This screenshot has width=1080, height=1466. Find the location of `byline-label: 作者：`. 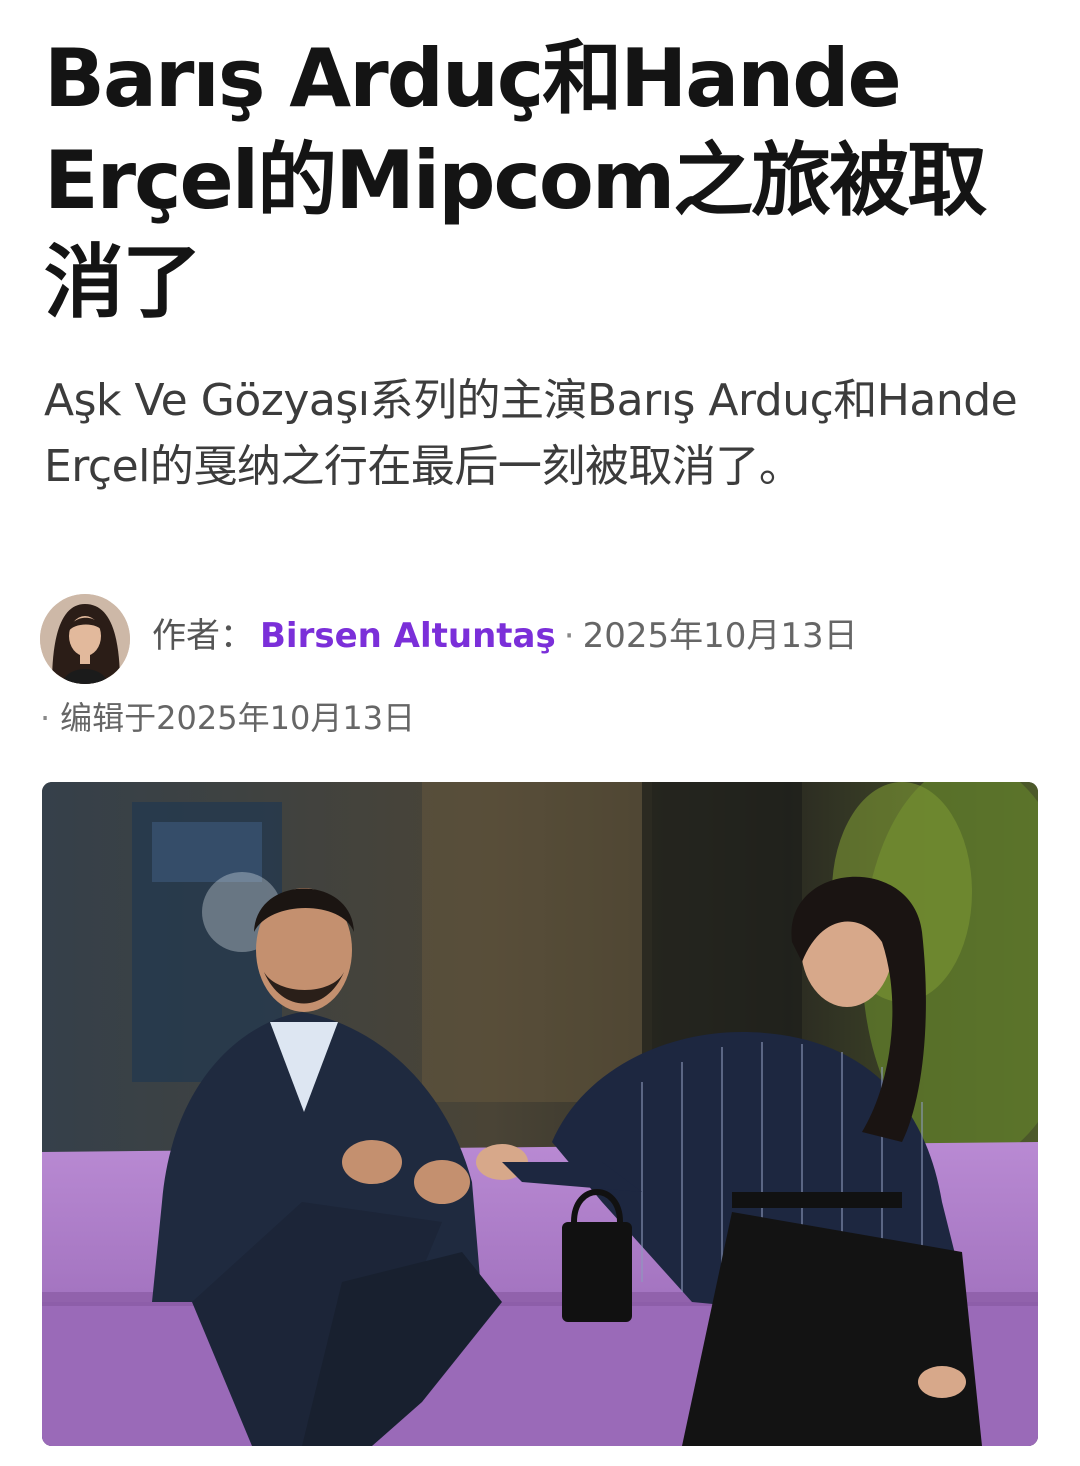

byline-label: 作者： is located at coordinates (203, 636).